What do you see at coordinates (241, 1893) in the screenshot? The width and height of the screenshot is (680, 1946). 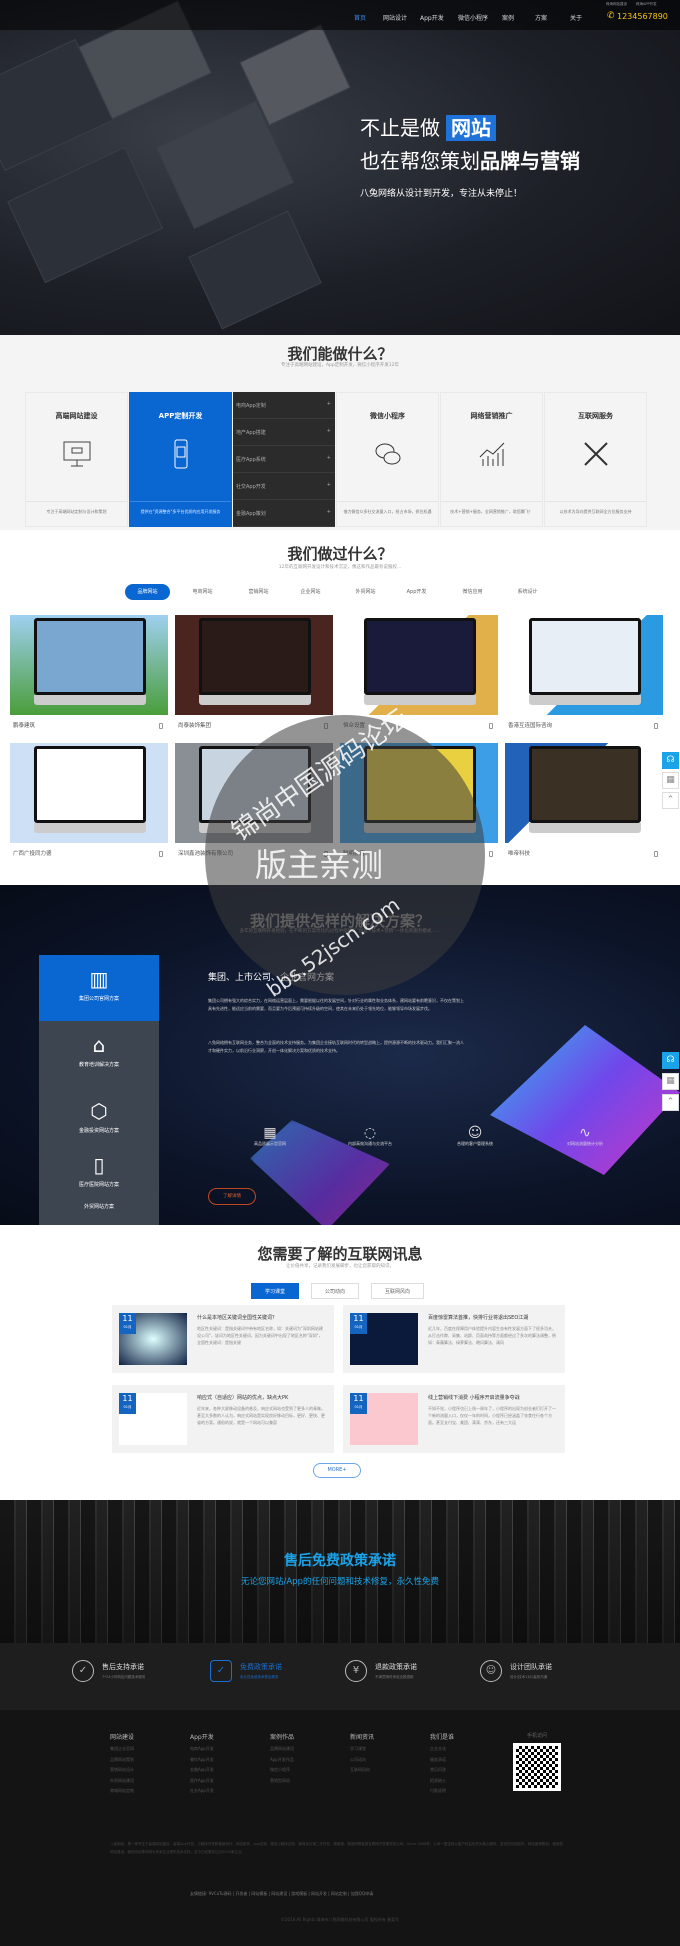 I see `friend-link: 开发者` at bounding box center [241, 1893].